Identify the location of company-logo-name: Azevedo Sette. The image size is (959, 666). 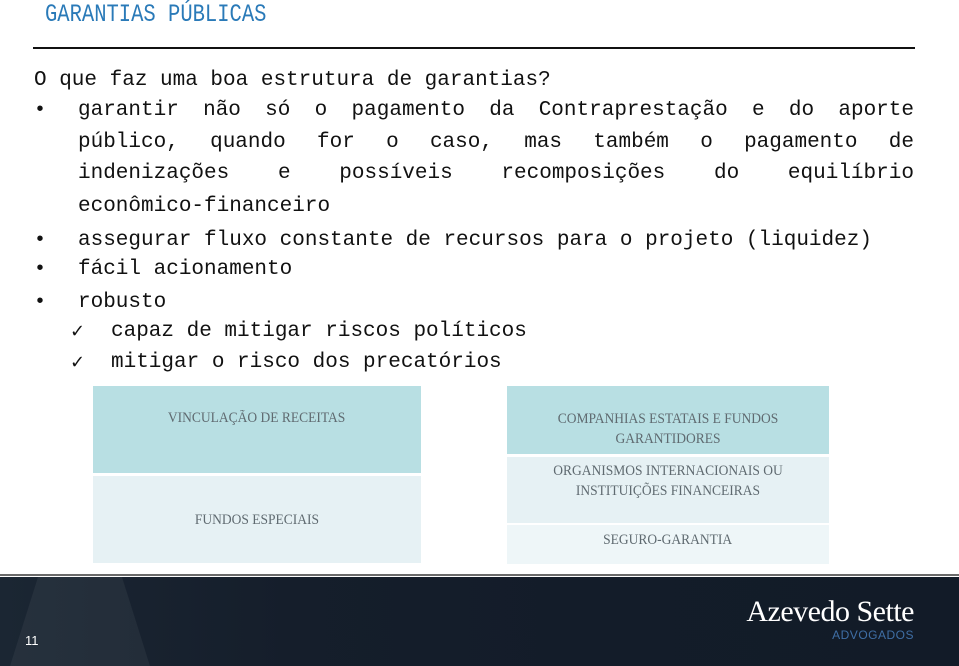
(830, 611).